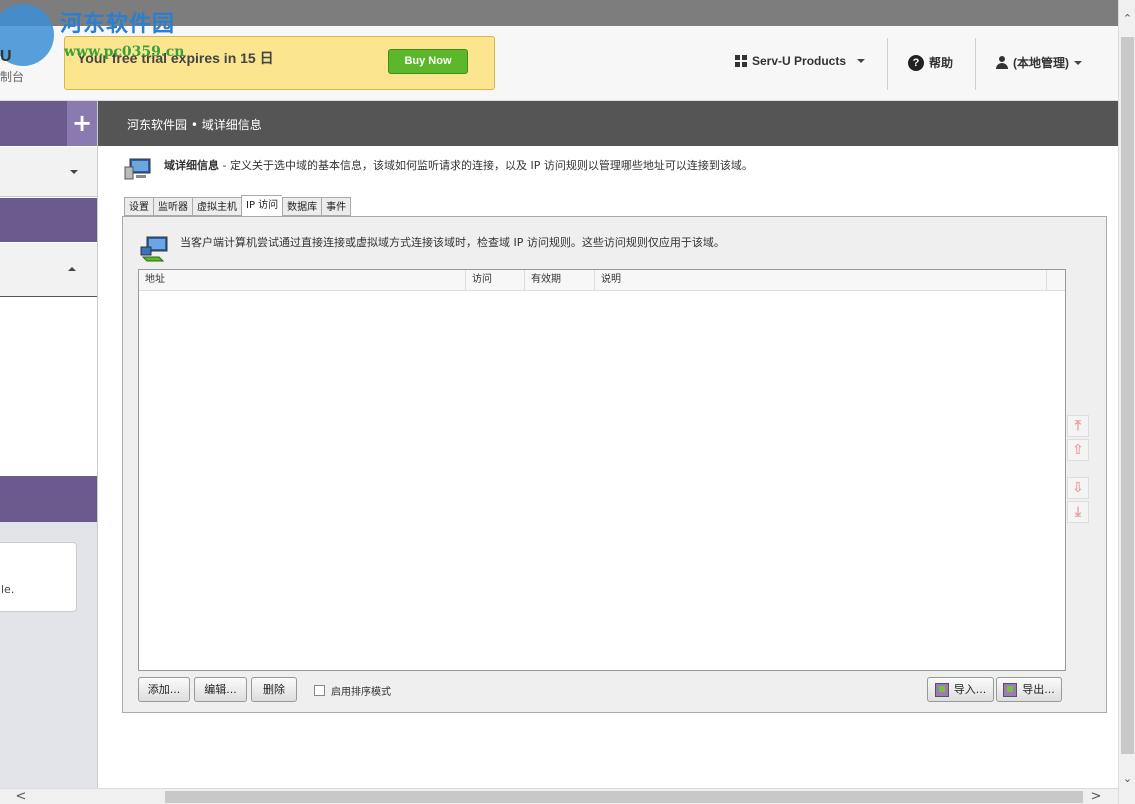  I want to click on tab-bar: 设置 监听器 虚拟主机 IP 访问 数据库 事件, so click(238, 206).